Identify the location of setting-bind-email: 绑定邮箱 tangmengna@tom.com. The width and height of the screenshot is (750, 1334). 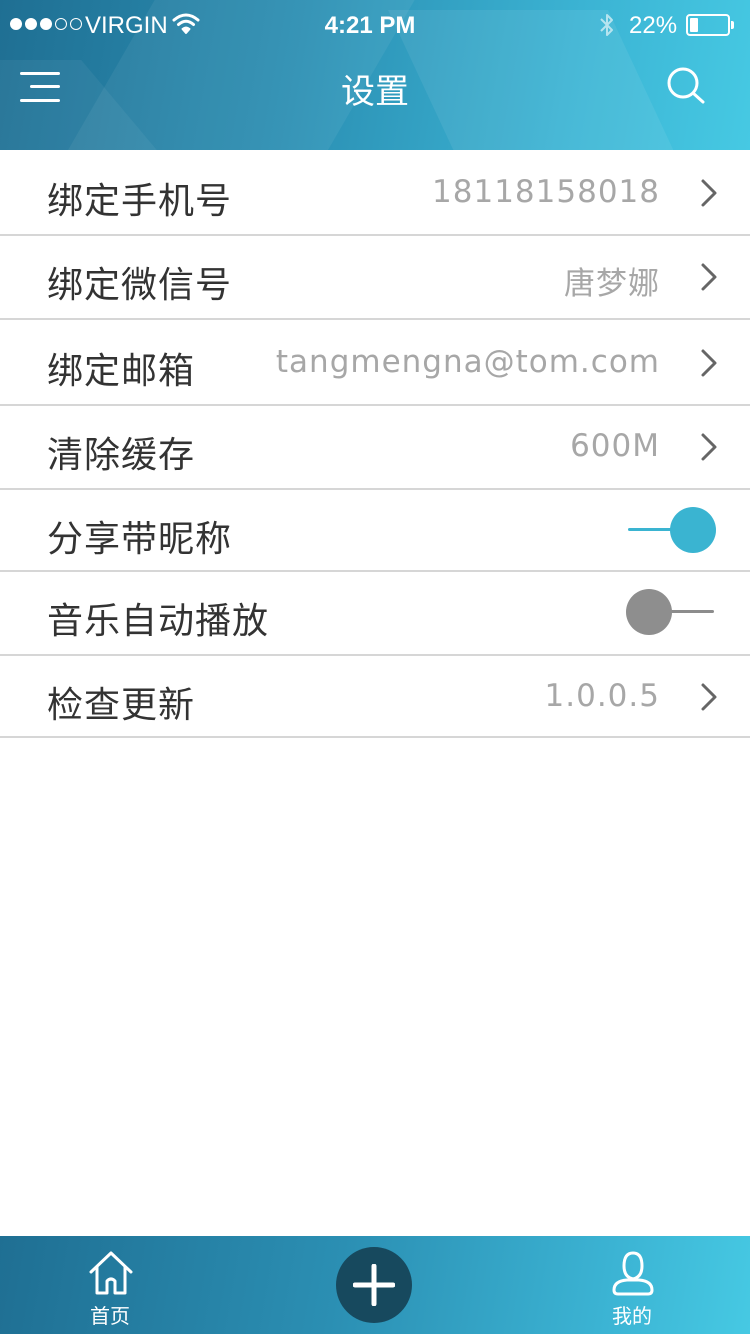
(375, 363).